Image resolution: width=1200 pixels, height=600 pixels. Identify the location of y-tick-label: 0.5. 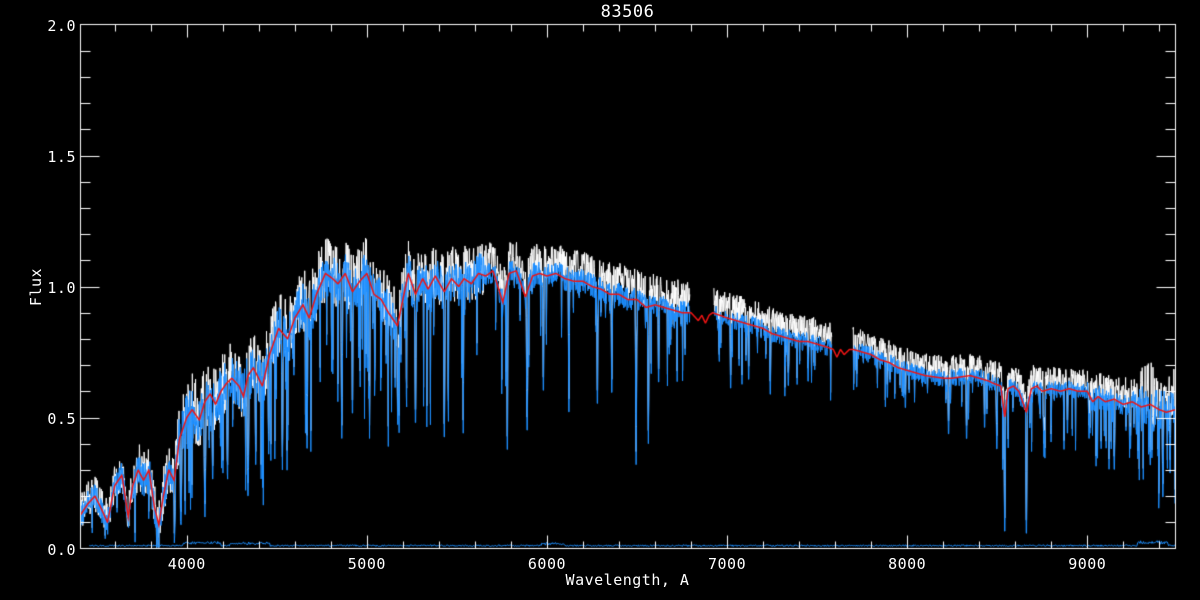
(61, 418).